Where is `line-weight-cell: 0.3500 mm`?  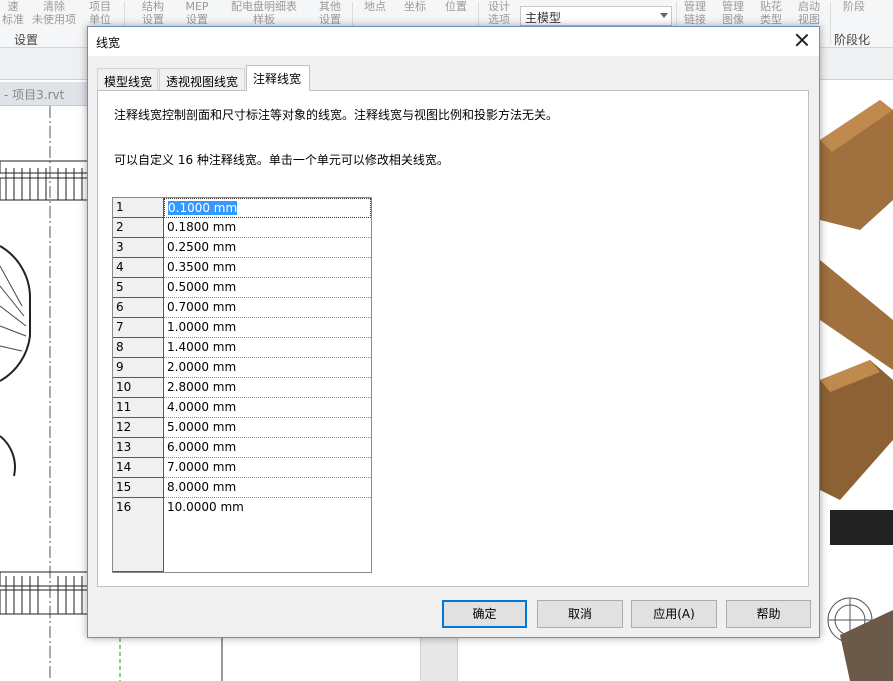
line-weight-cell: 0.3500 mm is located at coordinates (267, 268).